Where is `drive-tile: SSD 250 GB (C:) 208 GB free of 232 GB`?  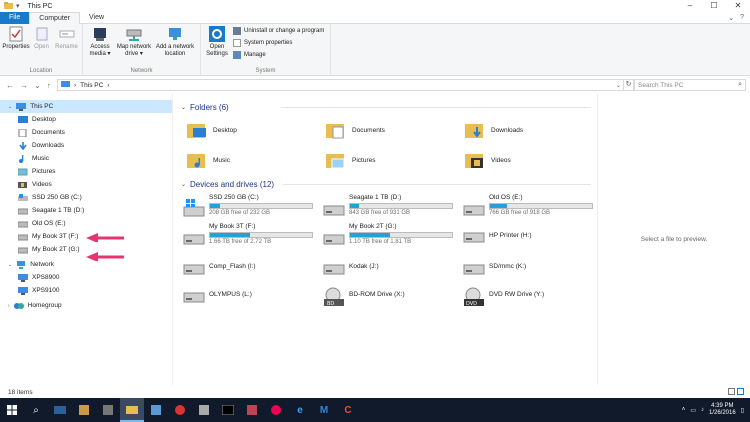 drive-tile: SSD 250 GB (C:) 208 GB free of 232 GB is located at coordinates (250, 207).